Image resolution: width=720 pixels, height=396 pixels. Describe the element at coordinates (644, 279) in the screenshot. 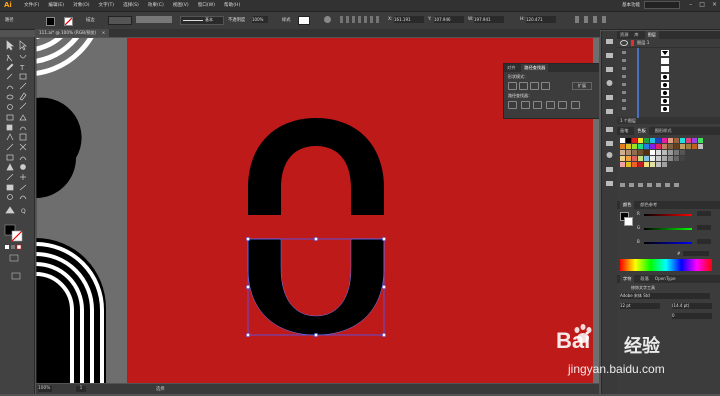

I see `tab-paragraph: 段落` at that location.